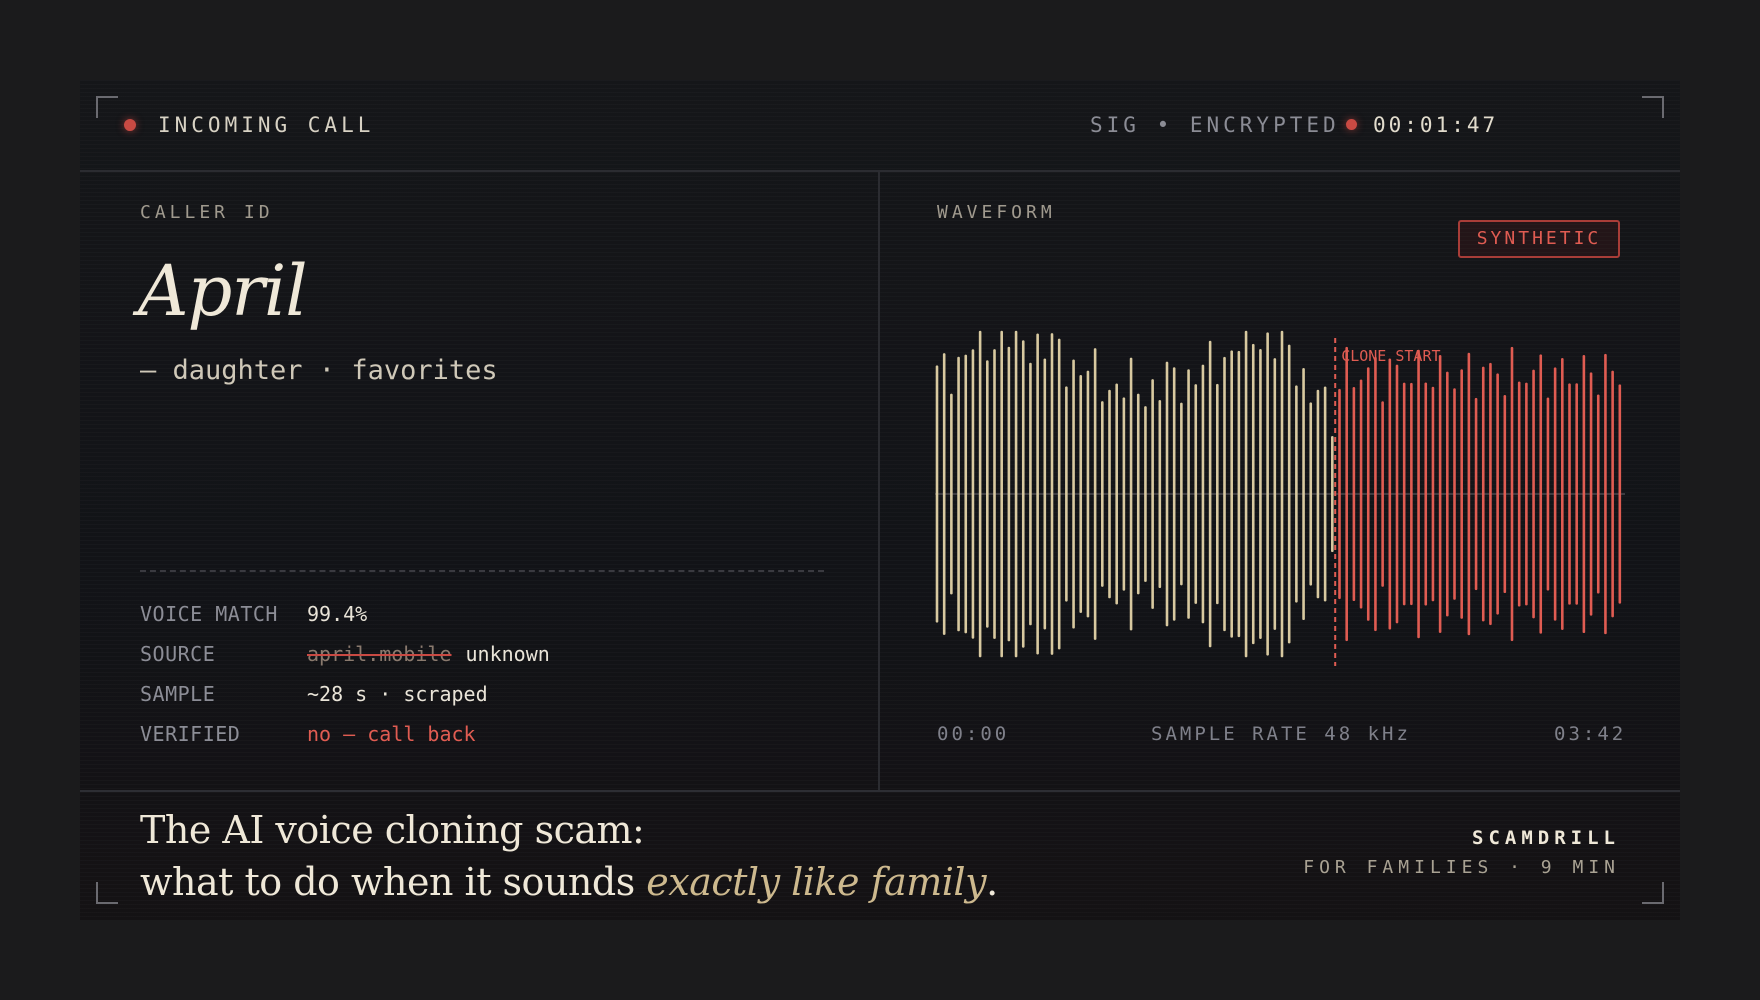 The height and width of the screenshot is (1000, 1760). What do you see at coordinates (266, 125) in the screenshot?
I see `call-status: INCOMING CALL` at bounding box center [266, 125].